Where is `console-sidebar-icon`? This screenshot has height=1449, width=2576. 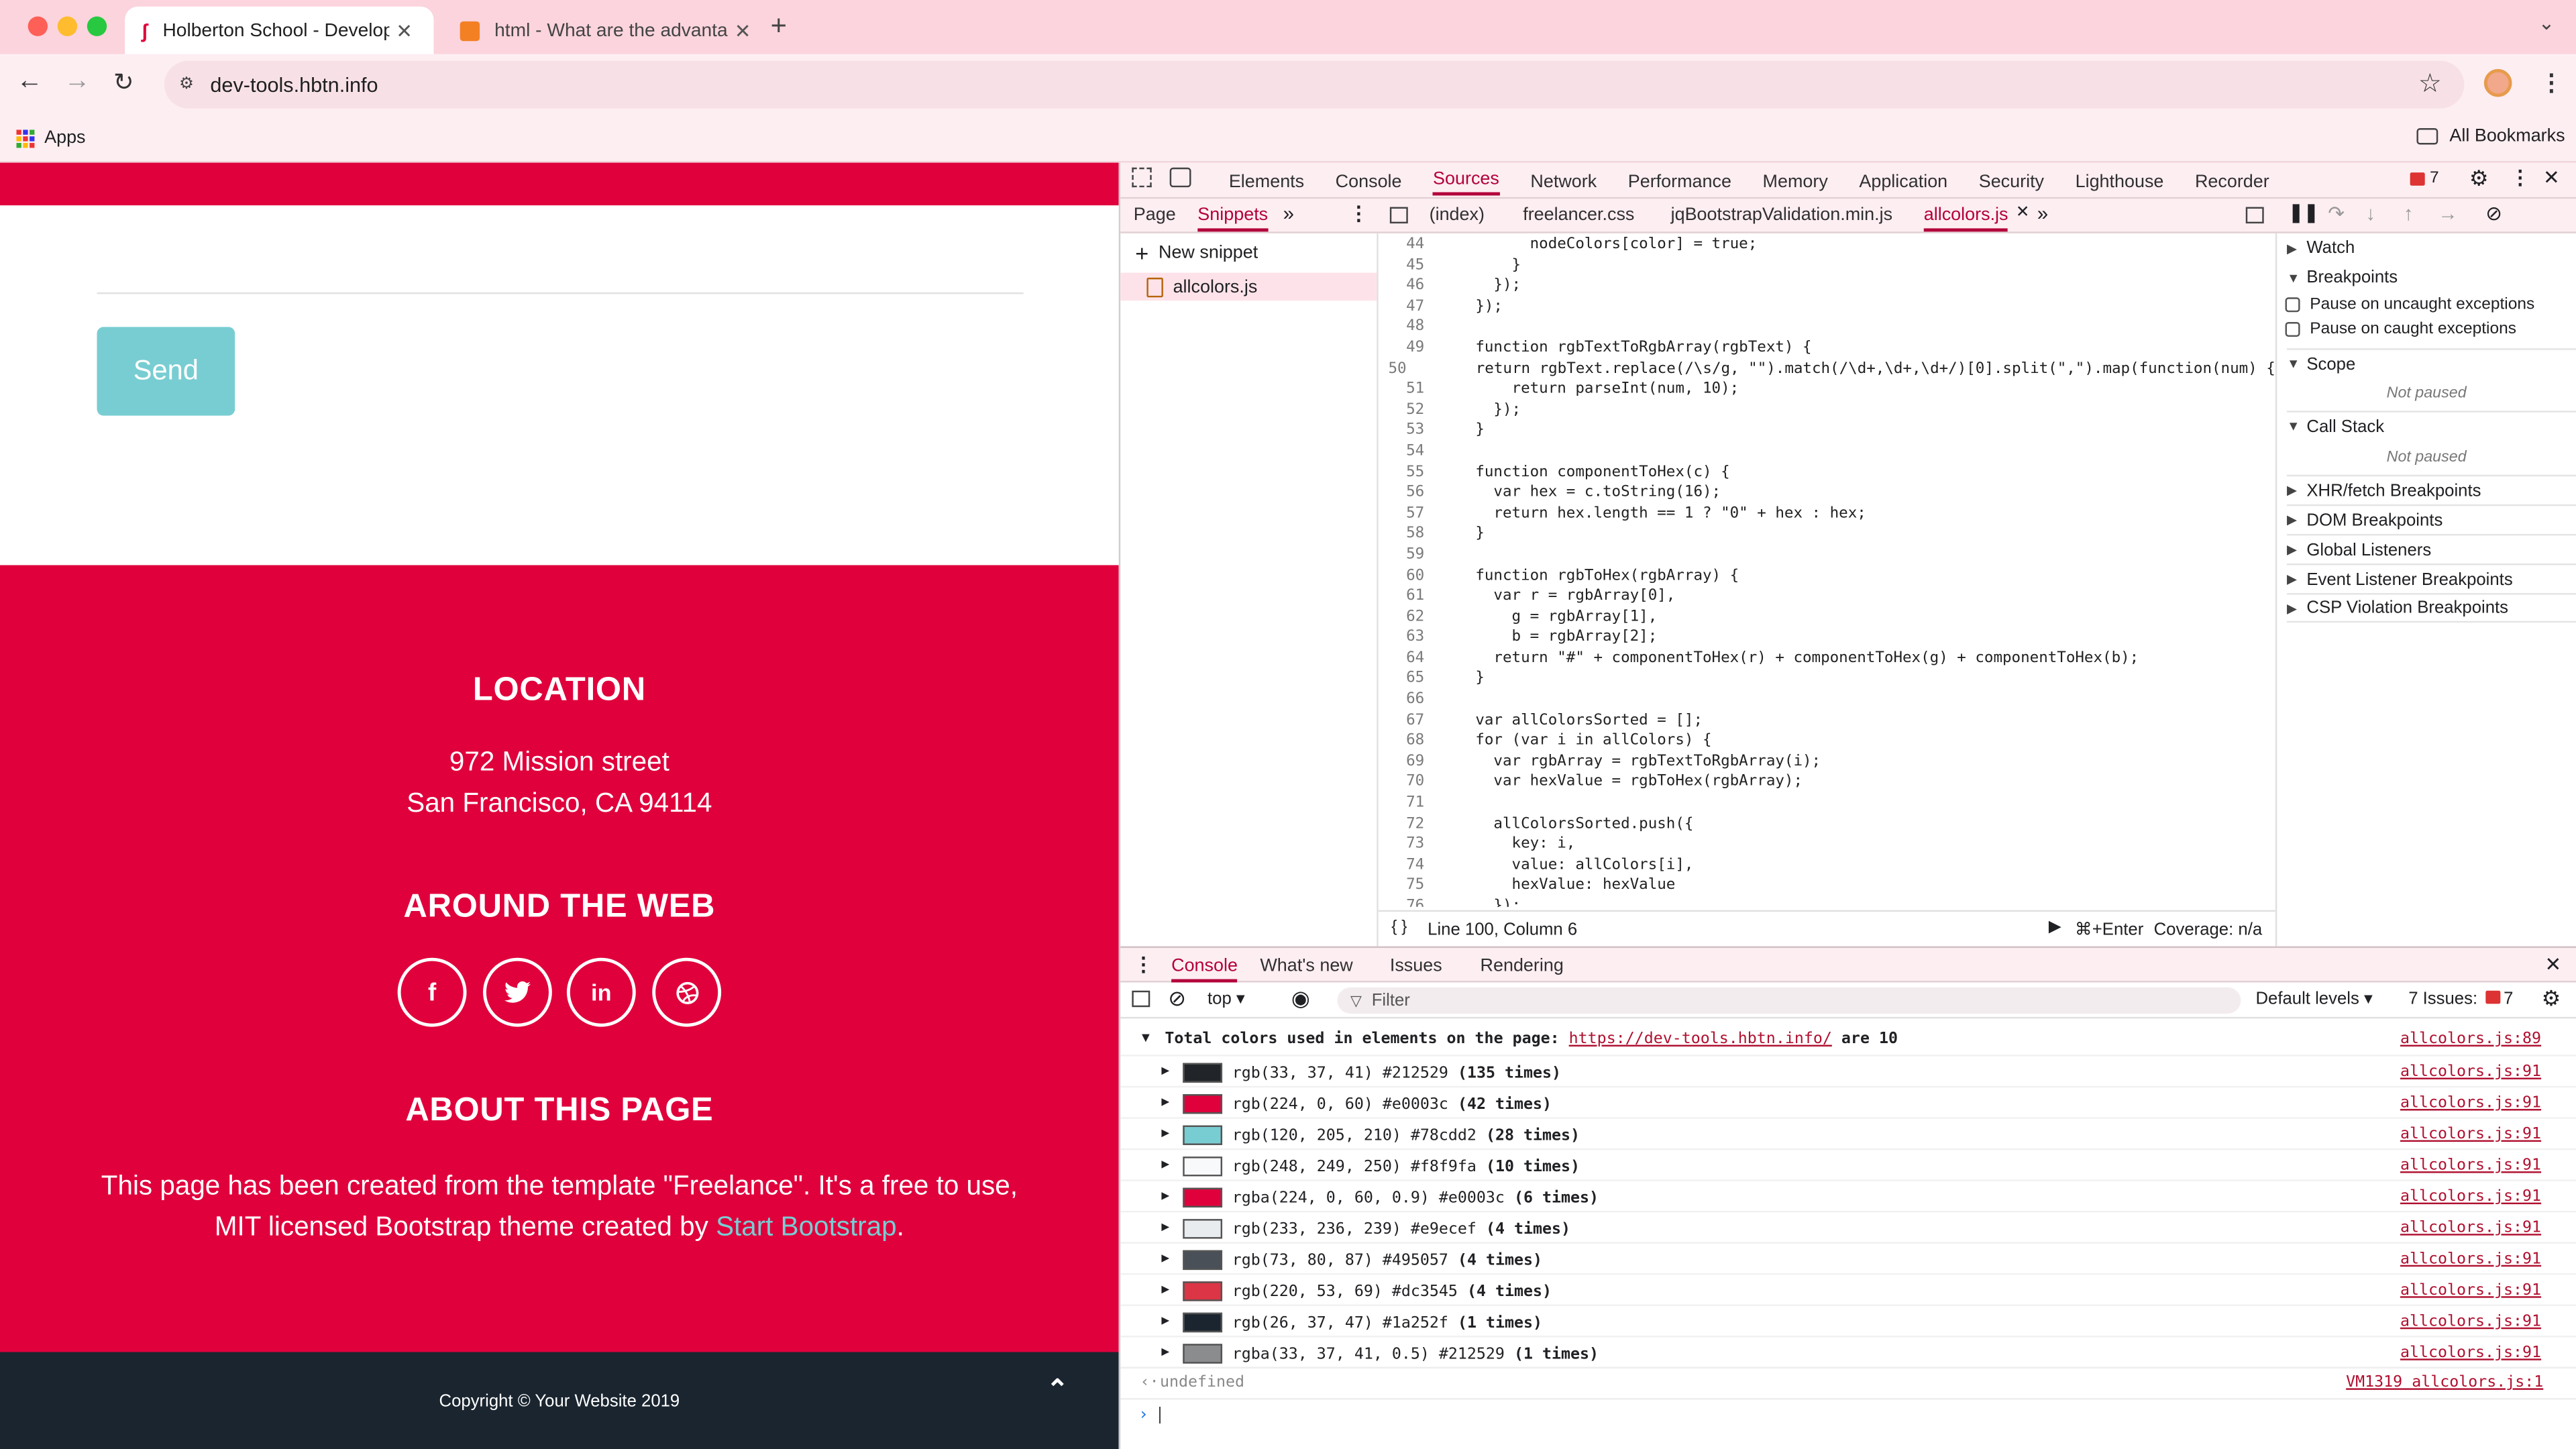
console-sidebar-icon is located at coordinates (1141, 999).